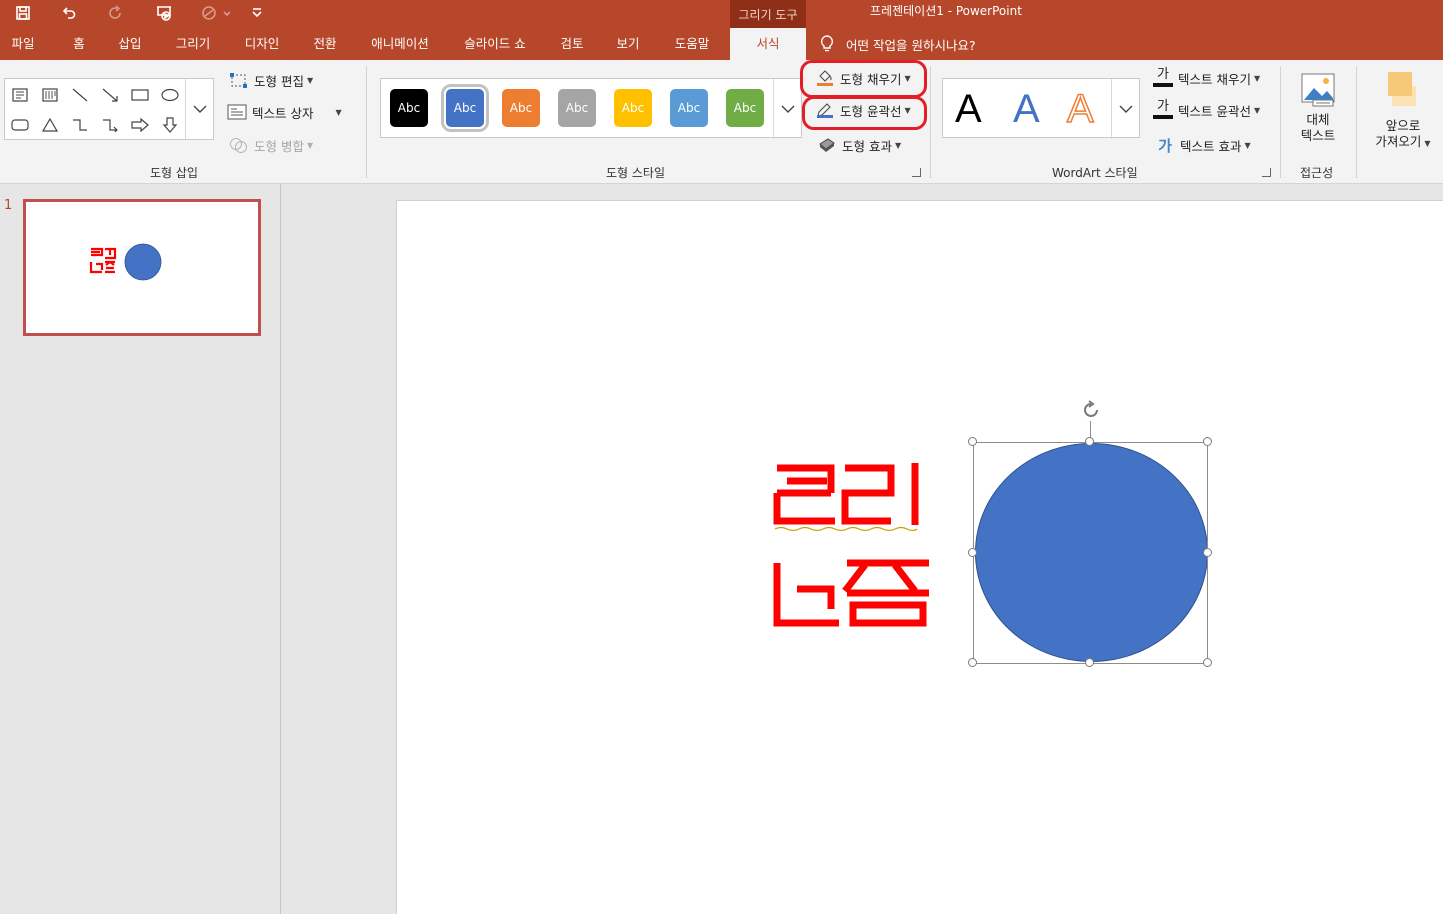  What do you see at coordinates (1207, 441) in the screenshot?
I see `resize-handle-top-right` at bounding box center [1207, 441].